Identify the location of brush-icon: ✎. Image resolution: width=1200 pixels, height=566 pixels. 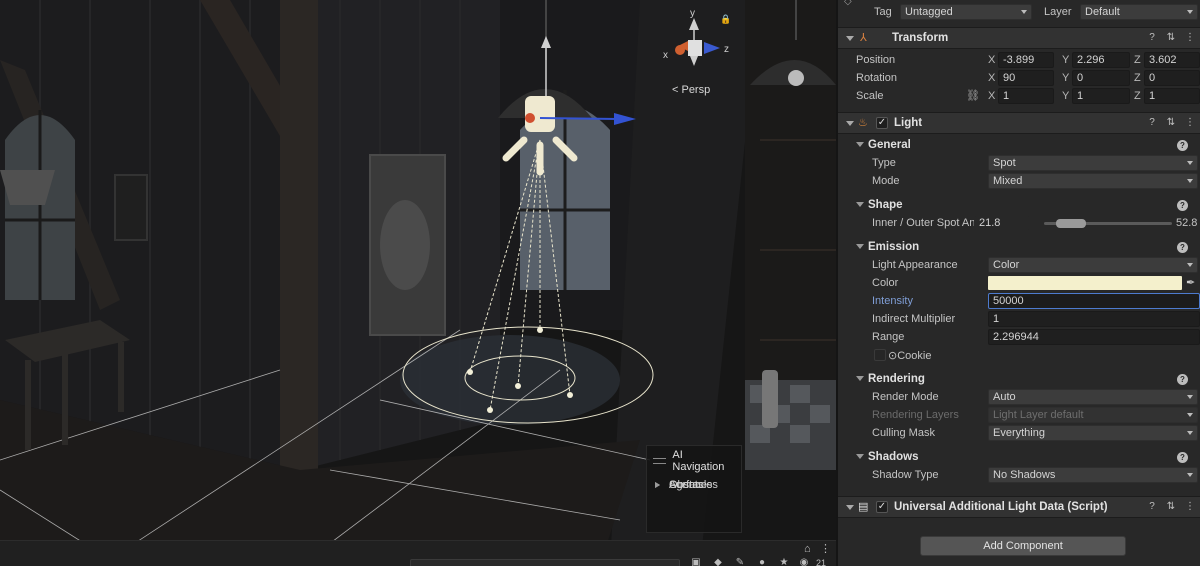
(740, 562).